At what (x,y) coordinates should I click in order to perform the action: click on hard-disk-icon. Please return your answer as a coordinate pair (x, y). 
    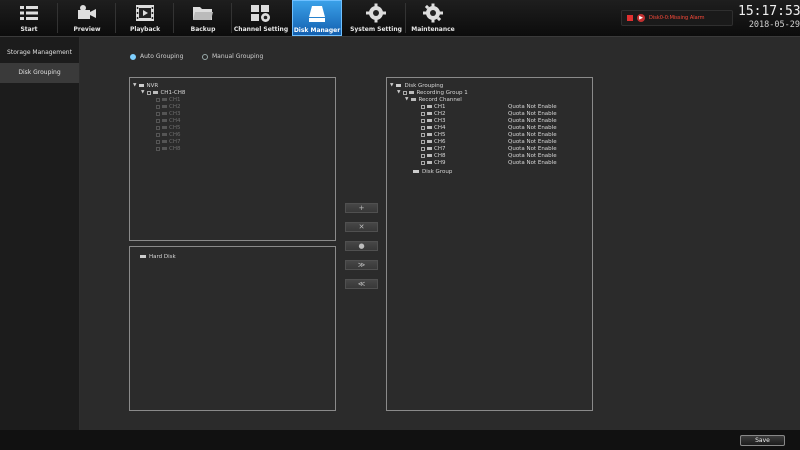
    Looking at the image, I should click on (416, 171).